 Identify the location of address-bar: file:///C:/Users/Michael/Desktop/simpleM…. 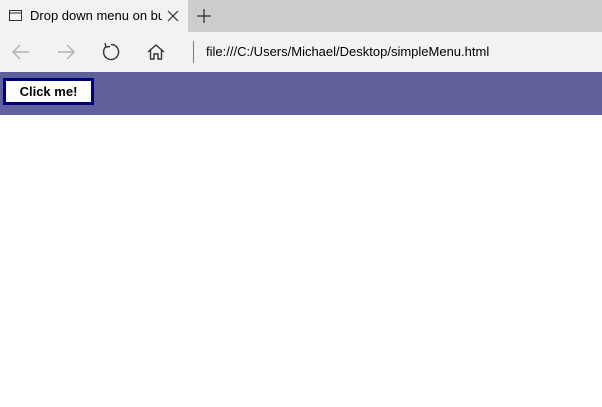
(301, 52).